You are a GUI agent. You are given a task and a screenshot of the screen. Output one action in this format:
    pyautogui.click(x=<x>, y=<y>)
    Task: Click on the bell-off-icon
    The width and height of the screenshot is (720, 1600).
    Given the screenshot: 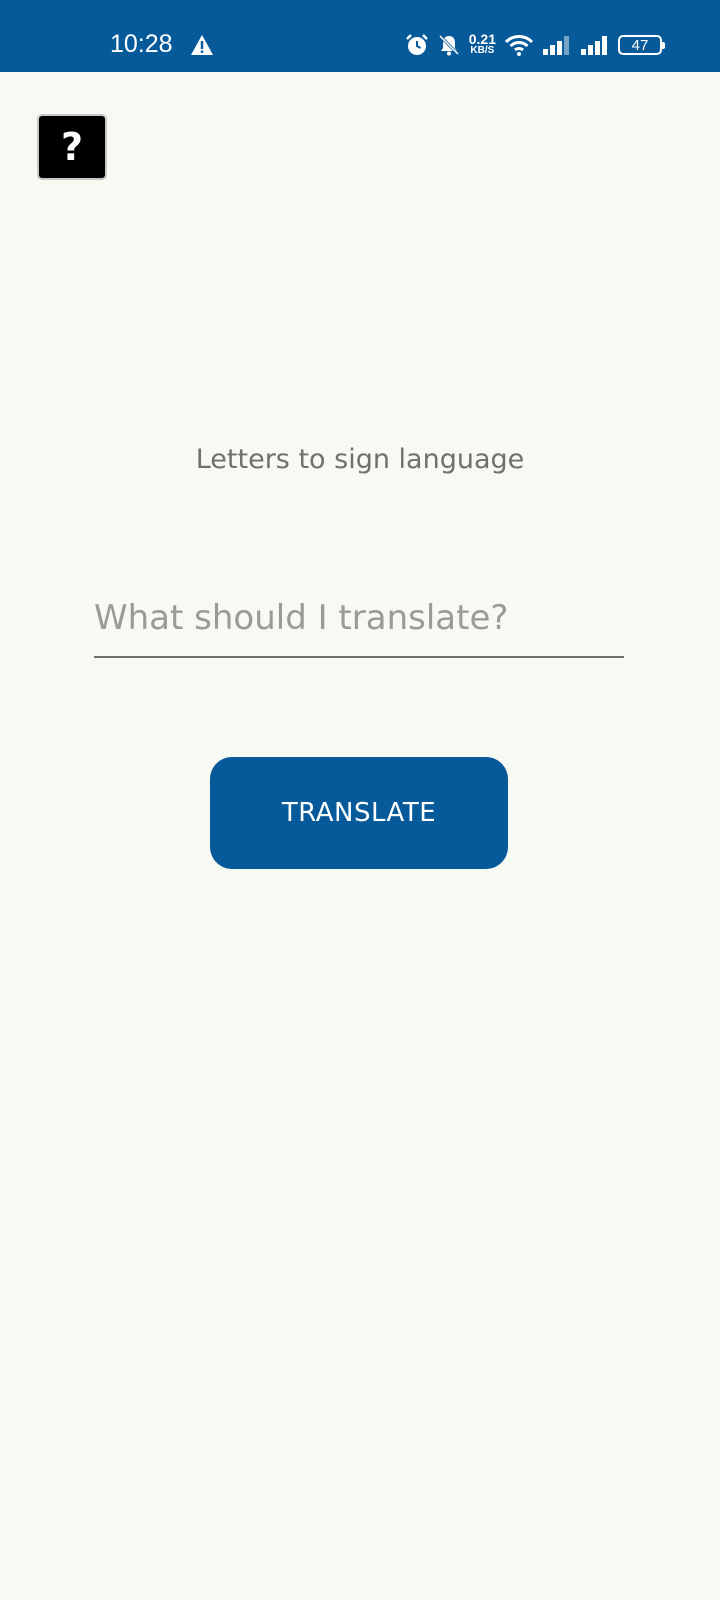 What is the action you would take?
    pyautogui.click(x=448, y=45)
    